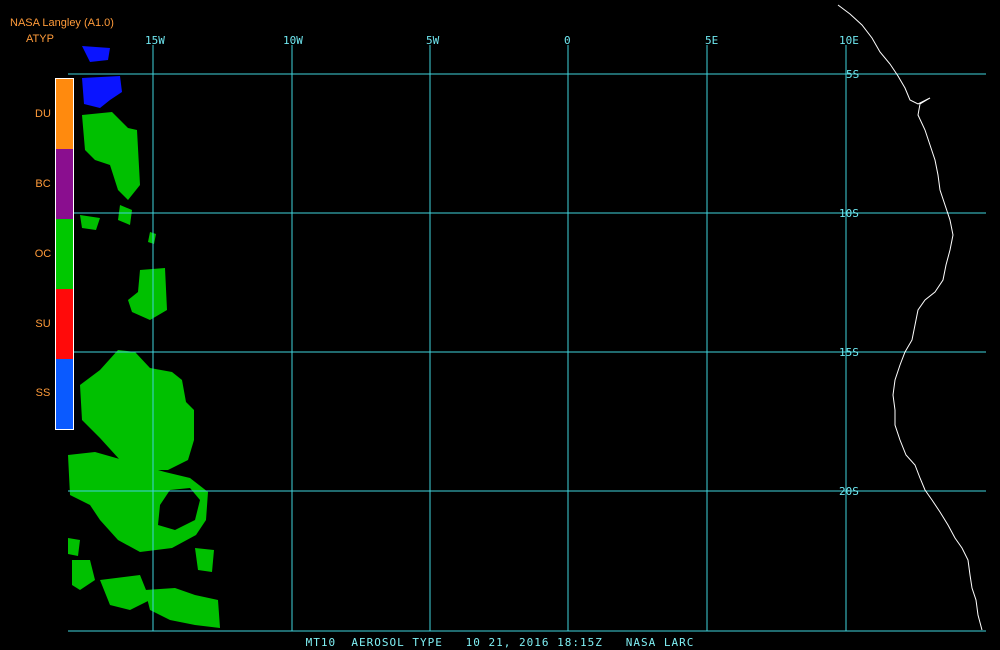  Describe the element at coordinates (849, 352) in the screenshot. I see `lat-label: 15S` at that location.